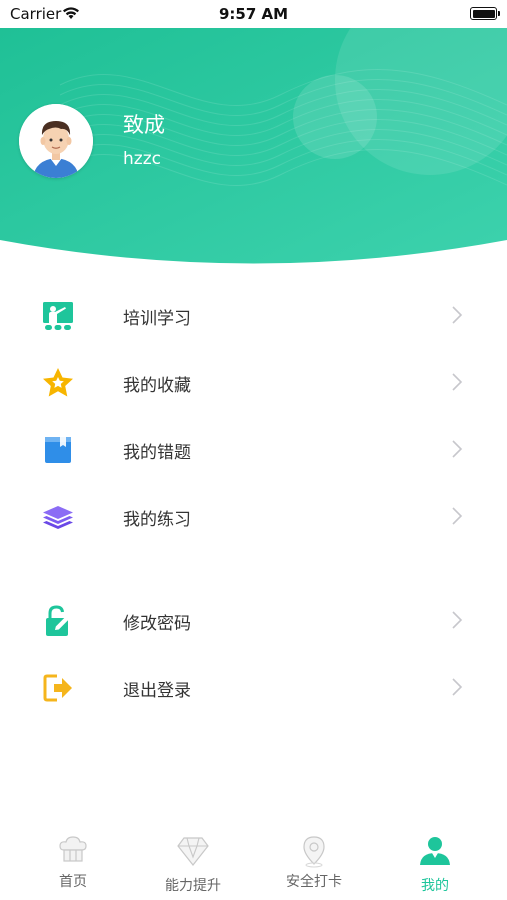 The image size is (507, 900). I want to click on status-bar: Carrier 9:57 AM, so click(253, 14).